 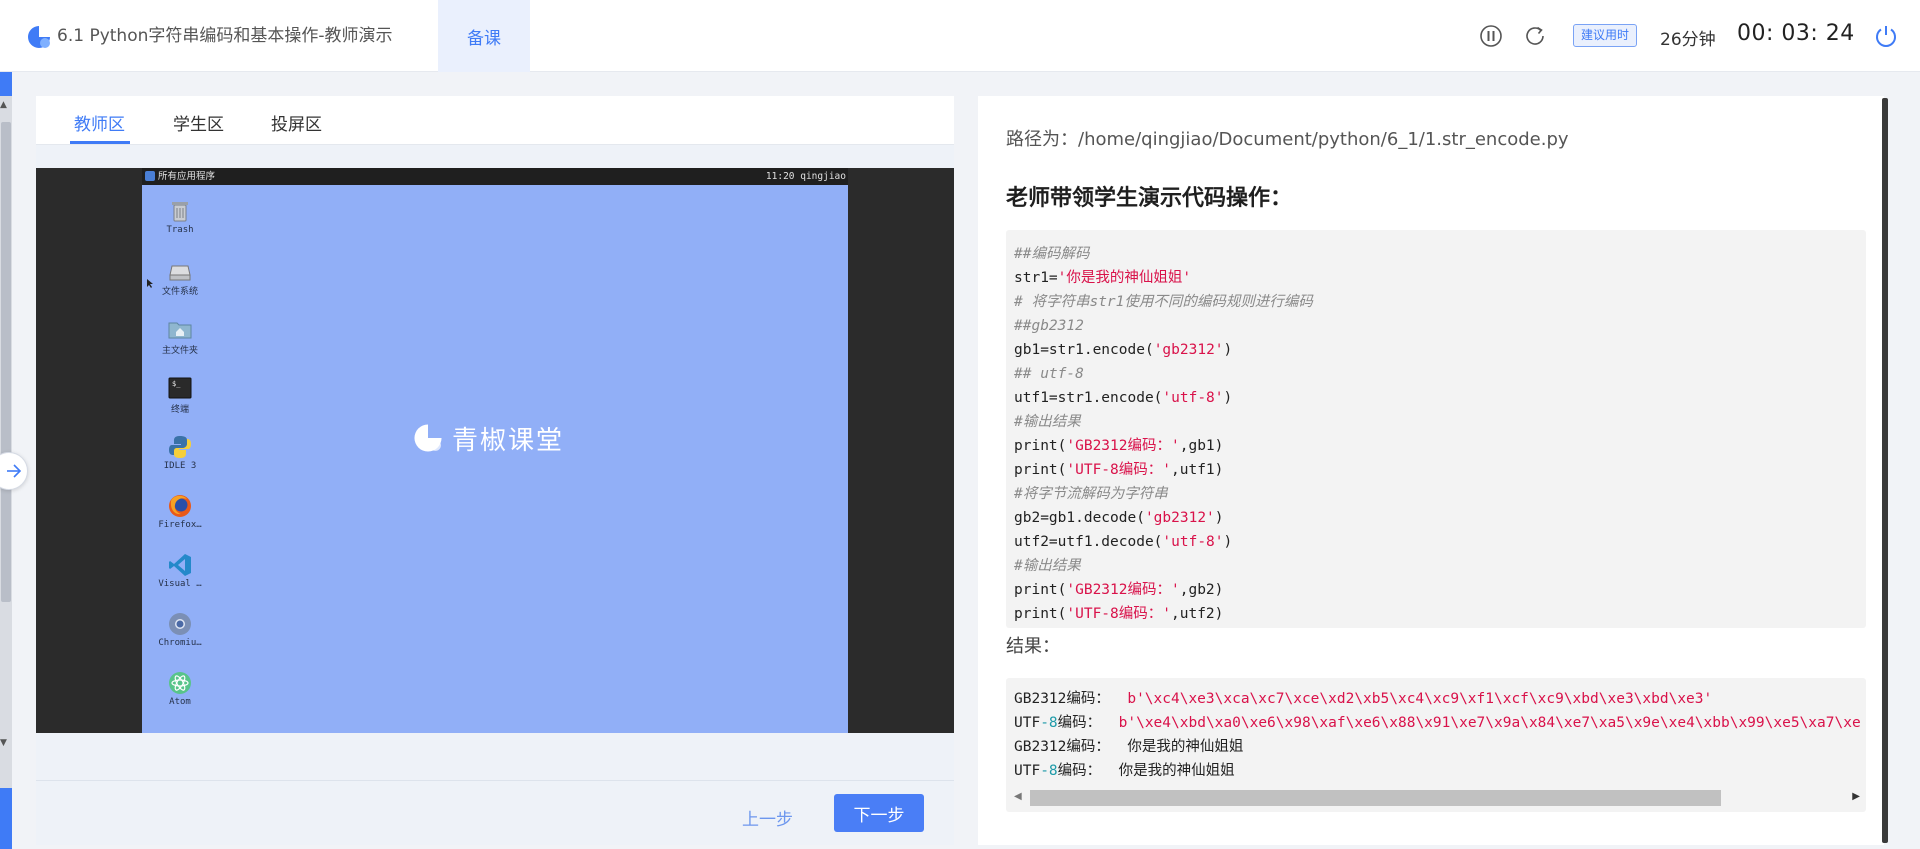 What do you see at coordinates (6, 818) in the screenshot?
I see `edge-accent-bottom` at bounding box center [6, 818].